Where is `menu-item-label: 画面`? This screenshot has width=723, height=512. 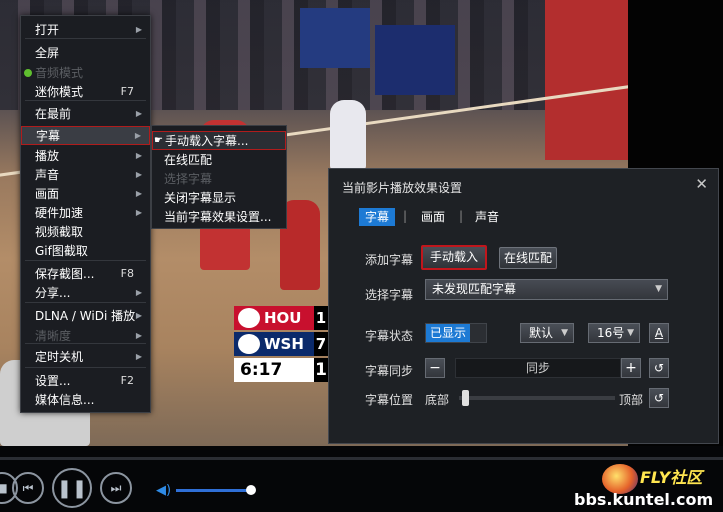
menu-item-label: 画面 is located at coordinates (47, 194).